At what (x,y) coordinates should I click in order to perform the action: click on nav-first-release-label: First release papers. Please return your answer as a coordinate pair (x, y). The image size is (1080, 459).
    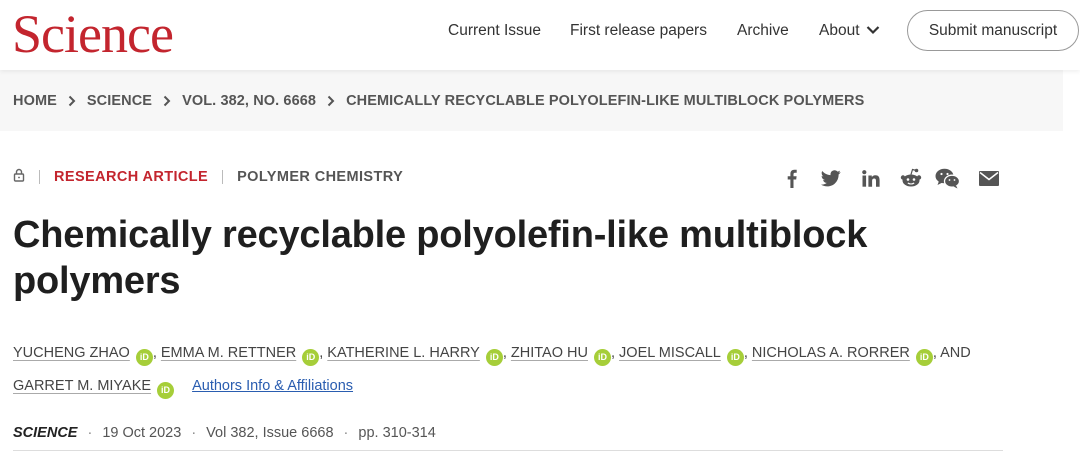
    Looking at the image, I should click on (638, 31).